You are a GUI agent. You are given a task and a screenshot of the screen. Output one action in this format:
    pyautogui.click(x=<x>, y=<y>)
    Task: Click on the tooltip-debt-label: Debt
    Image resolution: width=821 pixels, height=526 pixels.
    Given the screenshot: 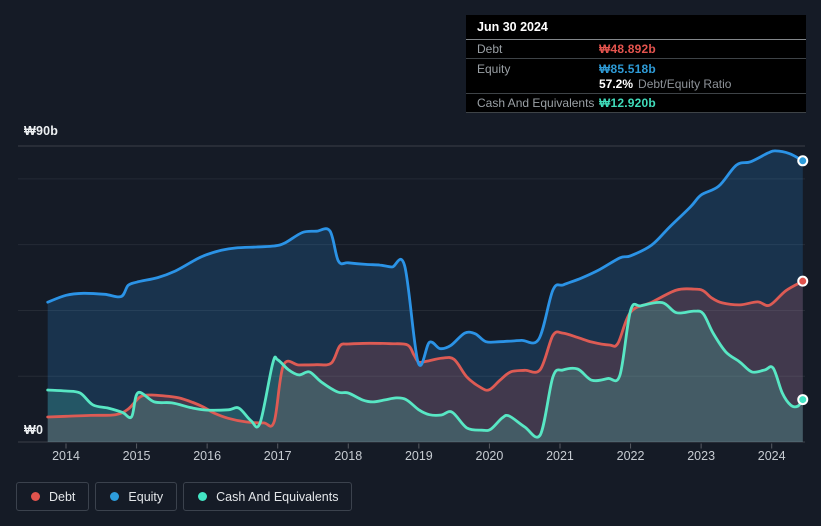 What is the action you would take?
    pyautogui.click(x=490, y=49)
    